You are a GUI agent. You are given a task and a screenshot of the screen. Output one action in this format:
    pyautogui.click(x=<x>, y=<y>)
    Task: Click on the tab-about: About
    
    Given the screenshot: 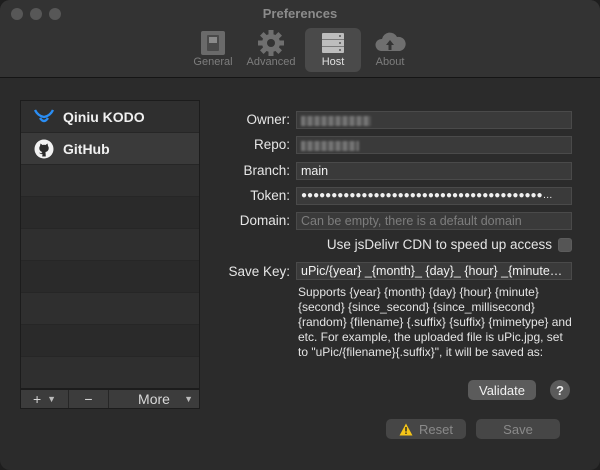 What is the action you would take?
    pyautogui.click(x=390, y=50)
    